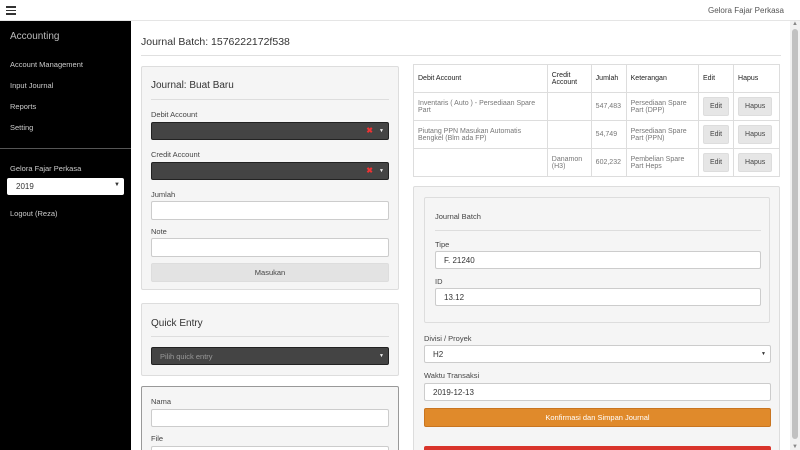 The width and height of the screenshot is (800, 450). What do you see at coordinates (31, 85) in the screenshot?
I see `sidebar-item-input-journal: Input Journal` at bounding box center [31, 85].